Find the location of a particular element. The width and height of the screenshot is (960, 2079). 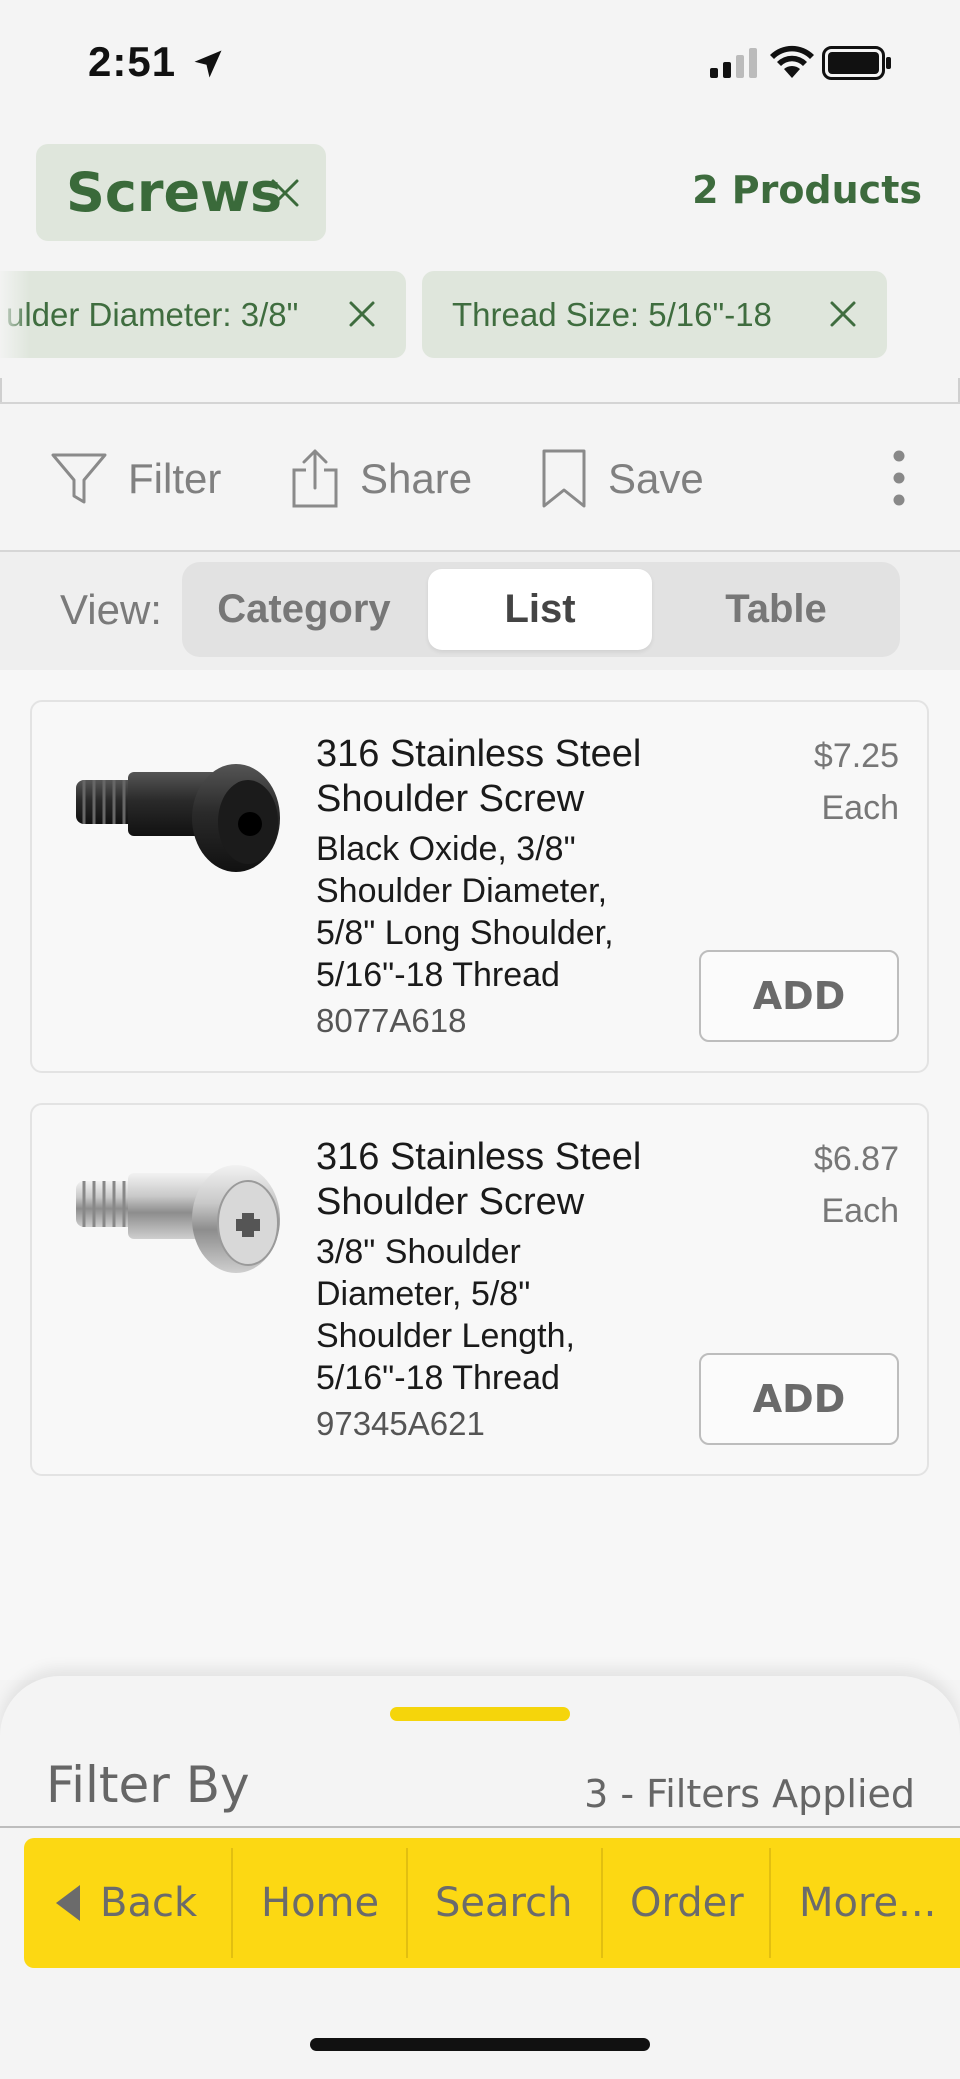

bookmark-icon is located at coordinates (564, 478).